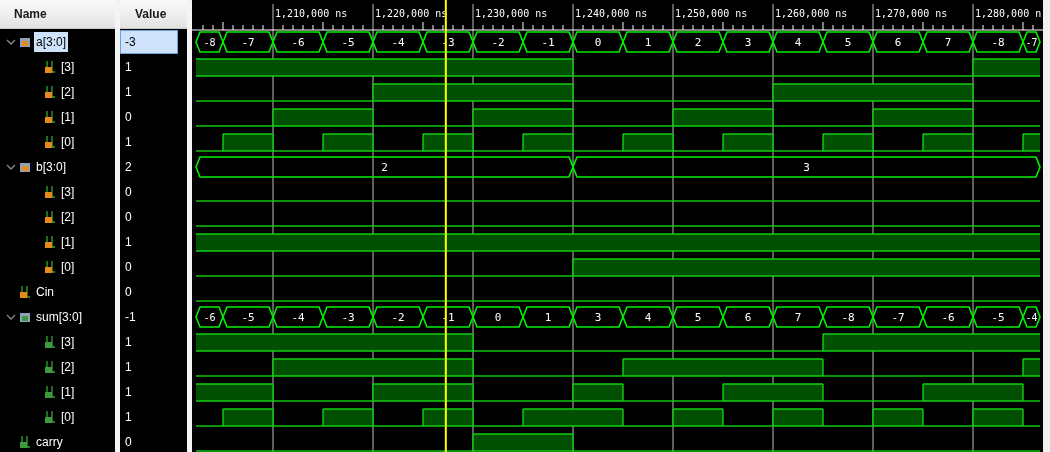  Describe the element at coordinates (130, 317) in the screenshot. I see `signal-value: -1` at that location.